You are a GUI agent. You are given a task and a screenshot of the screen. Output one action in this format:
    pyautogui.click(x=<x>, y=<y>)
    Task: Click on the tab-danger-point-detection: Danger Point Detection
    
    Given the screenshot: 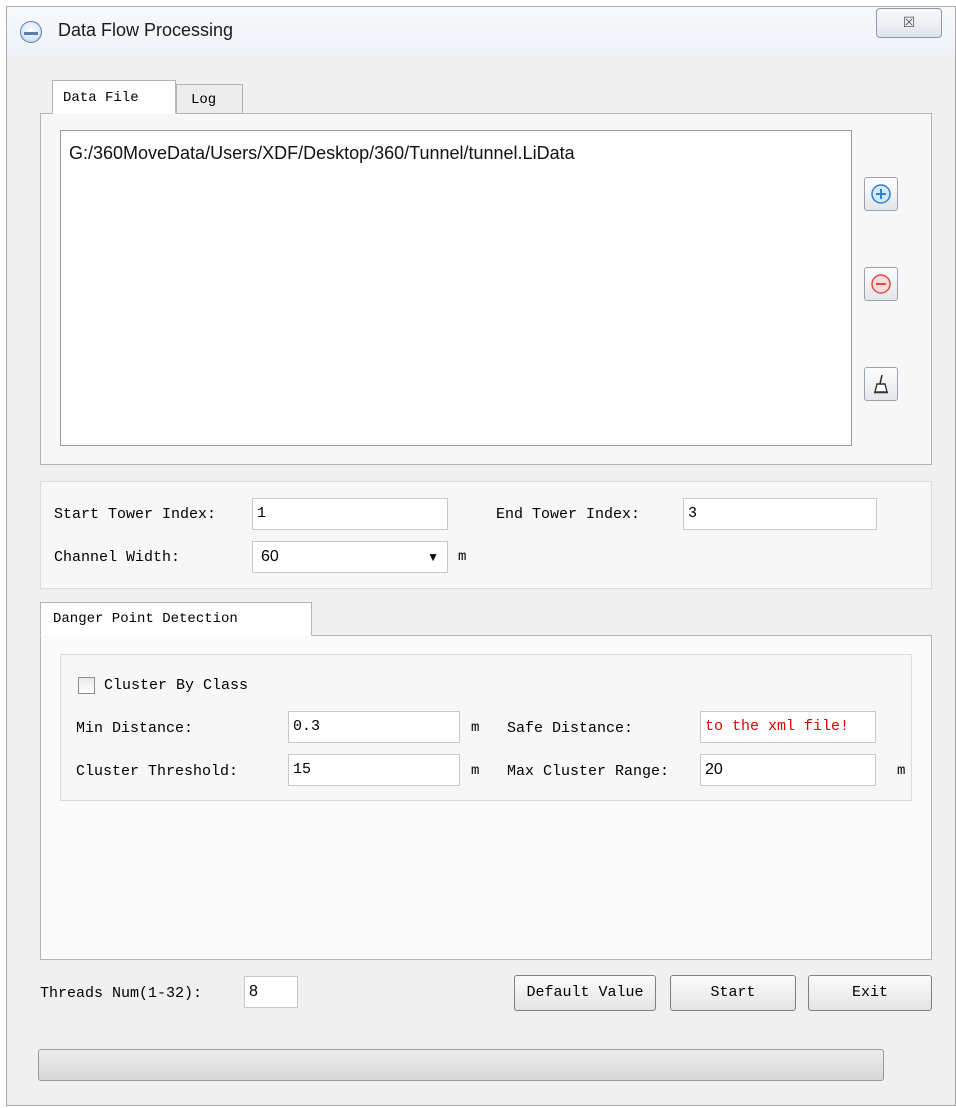 What is the action you would take?
    pyautogui.click(x=176, y=619)
    